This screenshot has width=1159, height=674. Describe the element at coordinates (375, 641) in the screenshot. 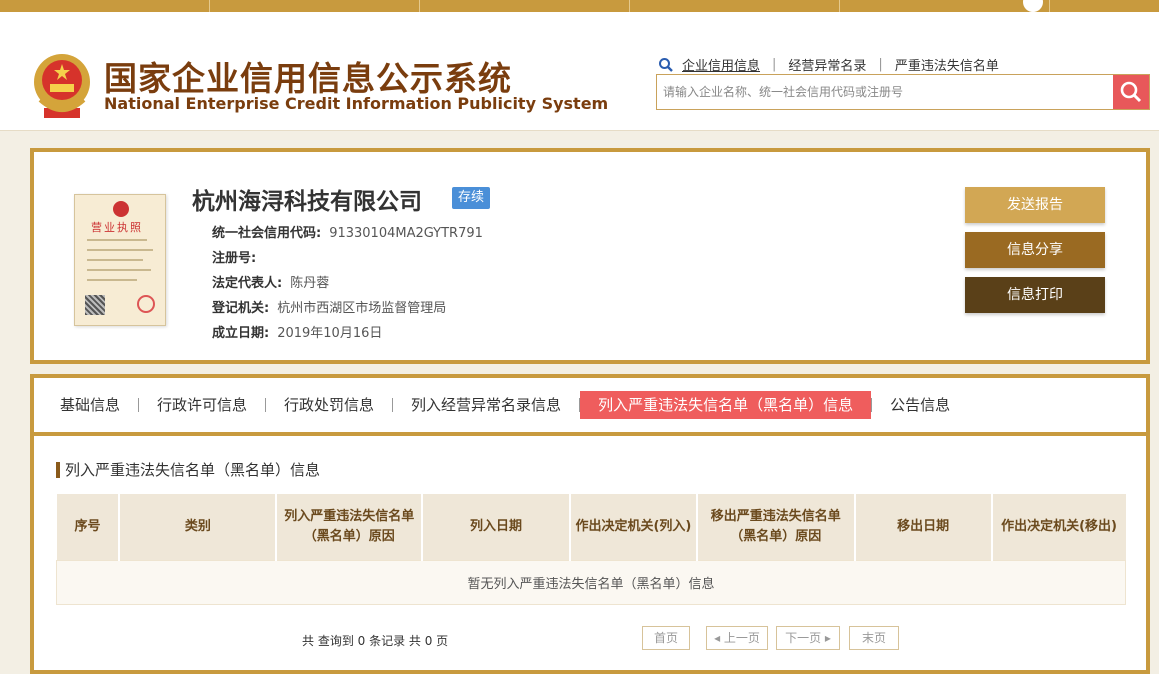

I see `pager-summary: 共 查询到 0 条记录 共 0 页` at that location.